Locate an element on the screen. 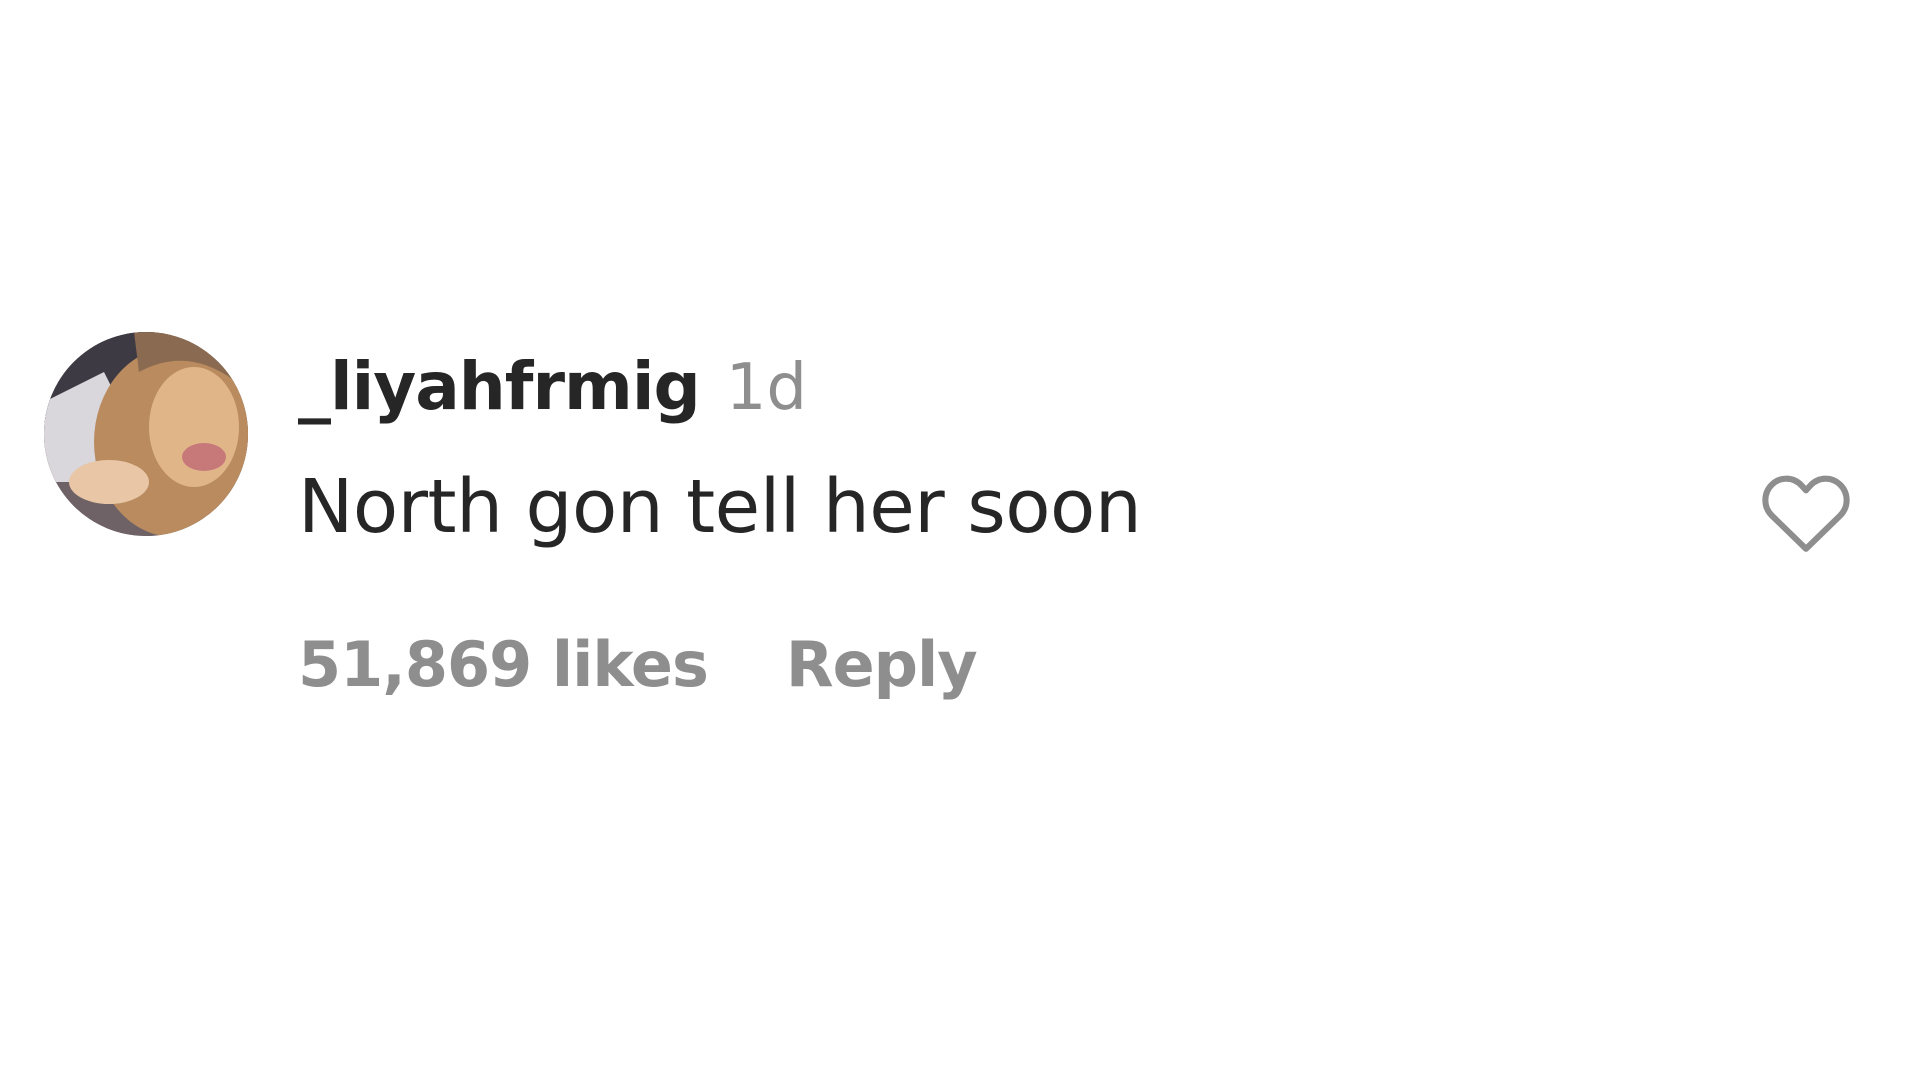 The height and width of the screenshot is (1080, 1920). avatar-photo is located at coordinates (146, 434).